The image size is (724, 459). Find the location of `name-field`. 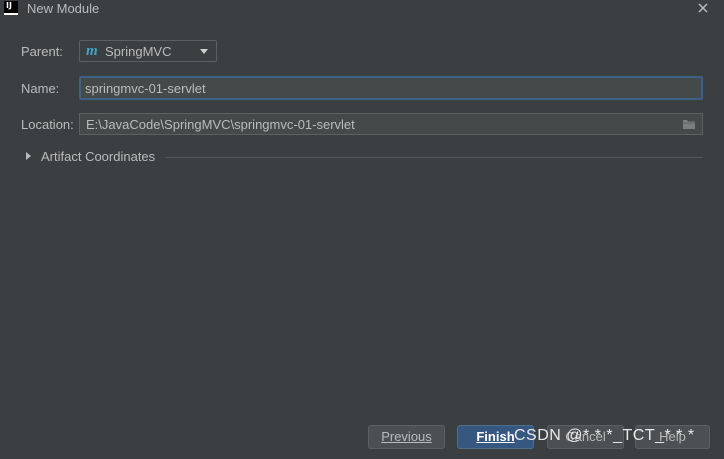

name-field is located at coordinates (391, 88).